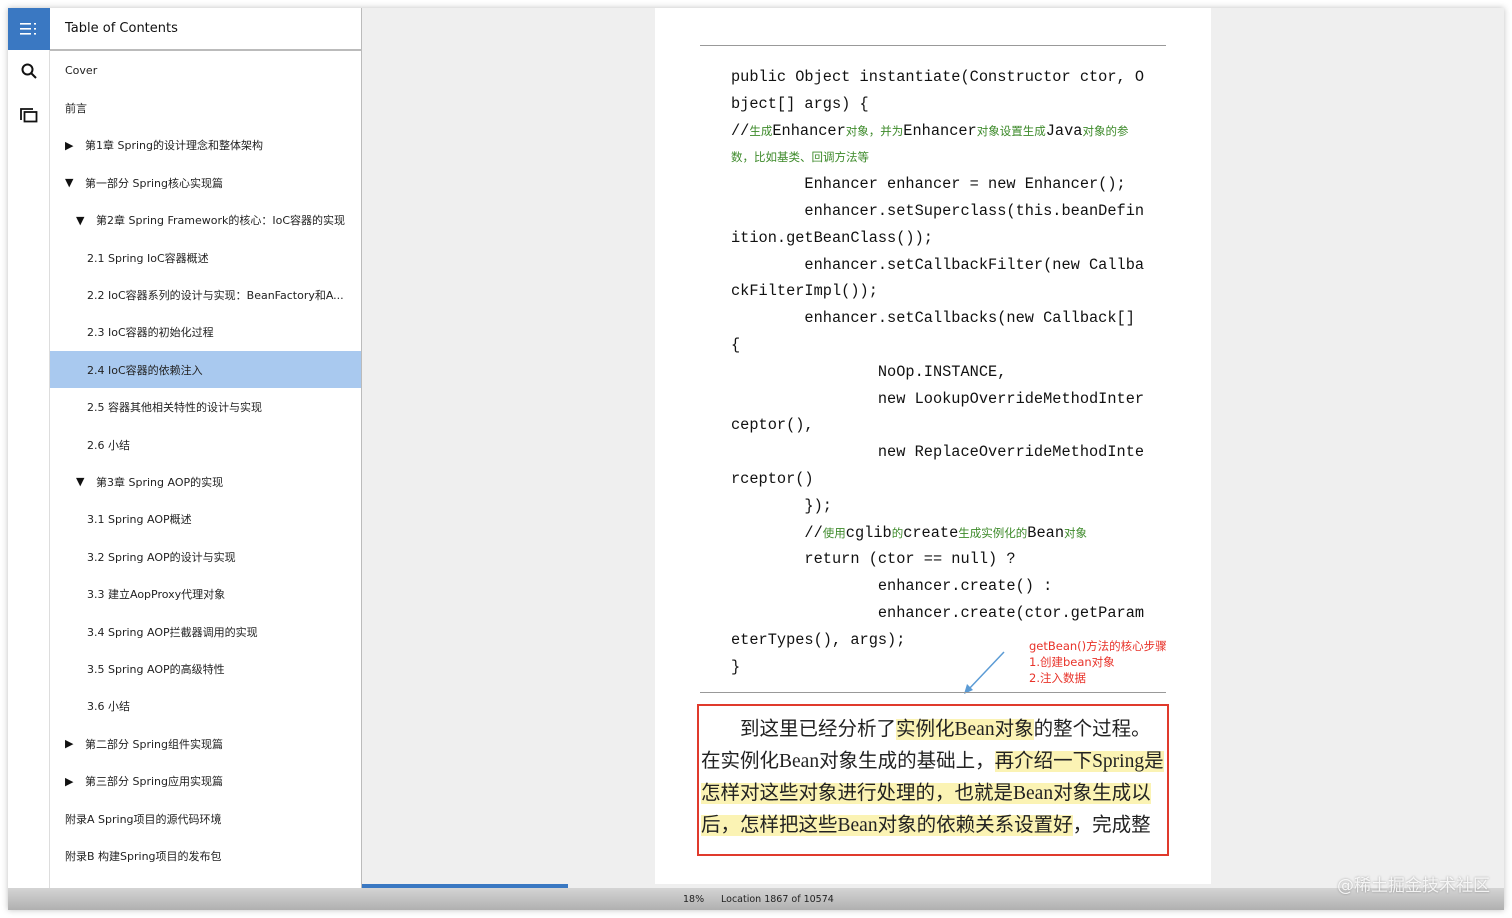 This screenshot has height=918, width=1512. I want to click on annotation-note: getBean()方法的核心步骤 1.创建bean对象 2.注入数据, so click(1098, 662).